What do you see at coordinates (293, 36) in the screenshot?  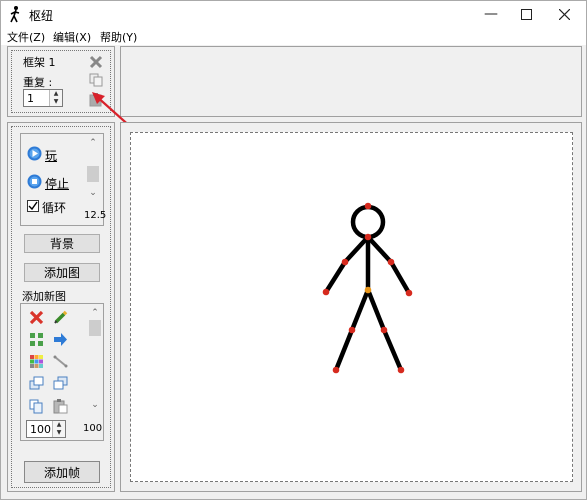 I see `menu-bar: 文件(Z) 编辑(X) 帮助(Y)` at bounding box center [293, 36].